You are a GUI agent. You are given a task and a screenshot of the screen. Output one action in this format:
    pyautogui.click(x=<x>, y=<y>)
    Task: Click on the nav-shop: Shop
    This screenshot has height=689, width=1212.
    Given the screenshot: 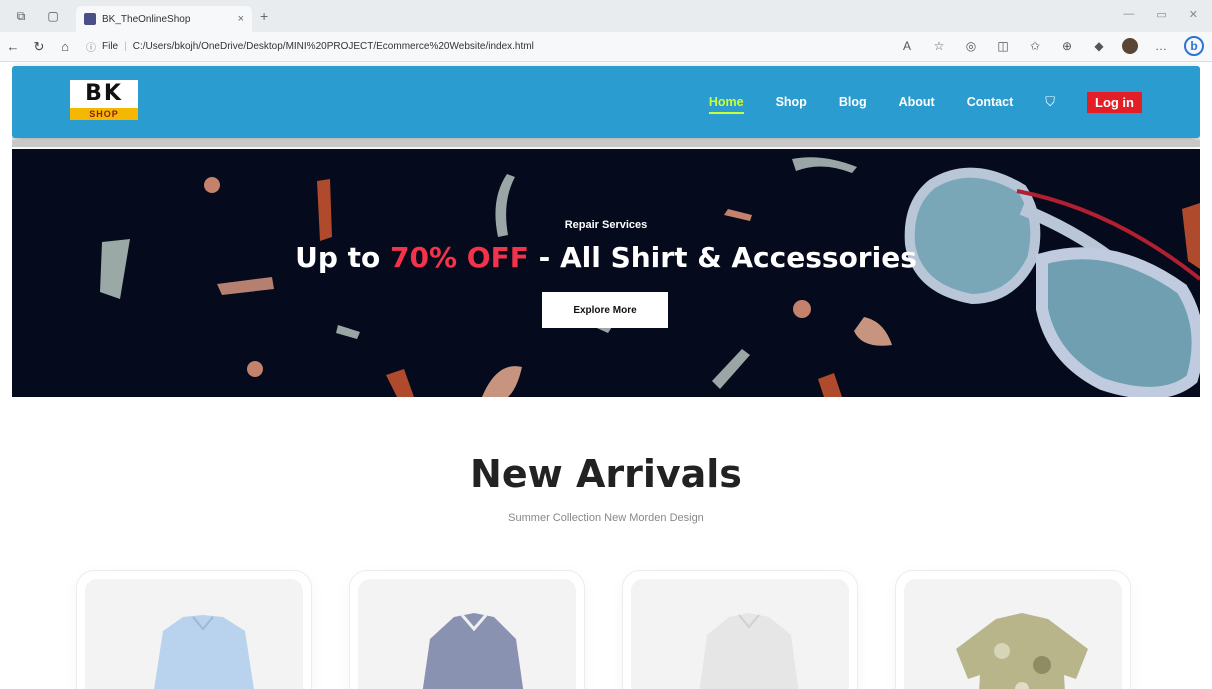 What is the action you would take?
    pyautogui.click(x=791, y=102)
    